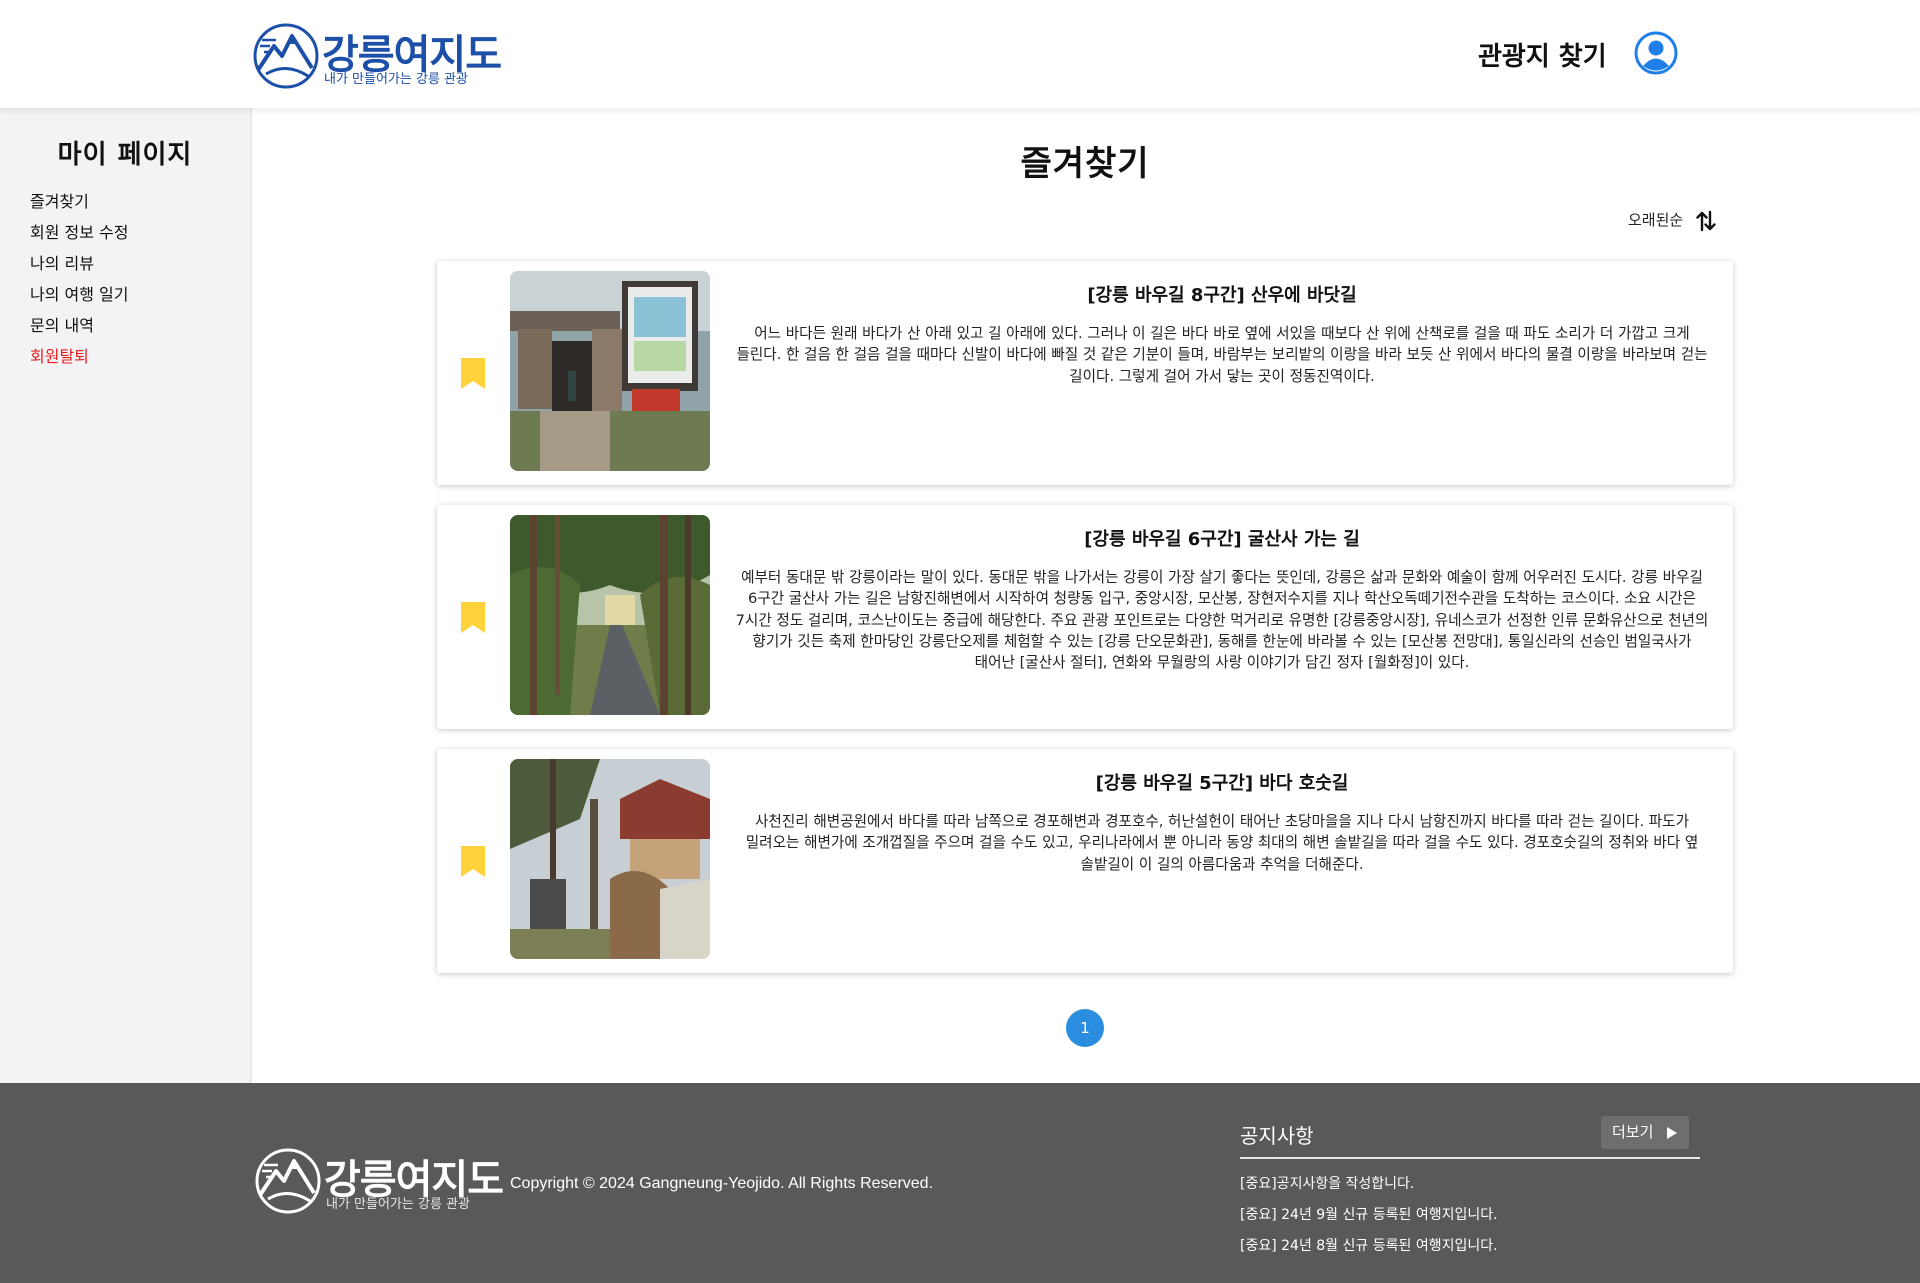 The image size is (1920, 1283). I want to click on sidebar-item-my-reviews: 나의 리뷰, so click(79, 265).